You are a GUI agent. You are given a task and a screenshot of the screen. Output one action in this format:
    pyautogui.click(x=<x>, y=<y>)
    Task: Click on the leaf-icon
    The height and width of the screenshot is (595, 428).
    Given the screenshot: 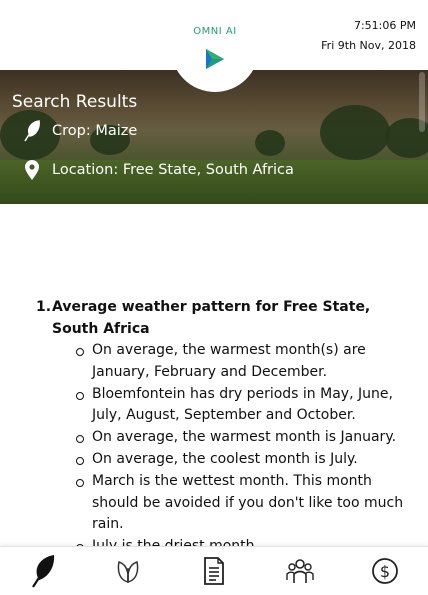 What is the action you would take?
    pyautogui.click(x=128, y=572)
    